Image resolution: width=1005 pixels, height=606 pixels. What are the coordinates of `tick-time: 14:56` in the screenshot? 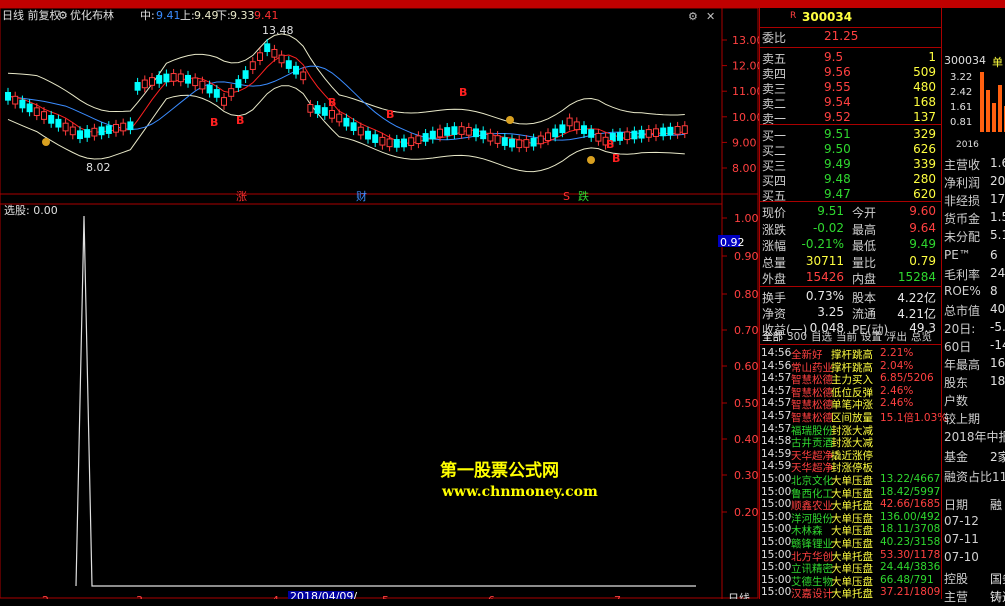 It's located at (776, 365).